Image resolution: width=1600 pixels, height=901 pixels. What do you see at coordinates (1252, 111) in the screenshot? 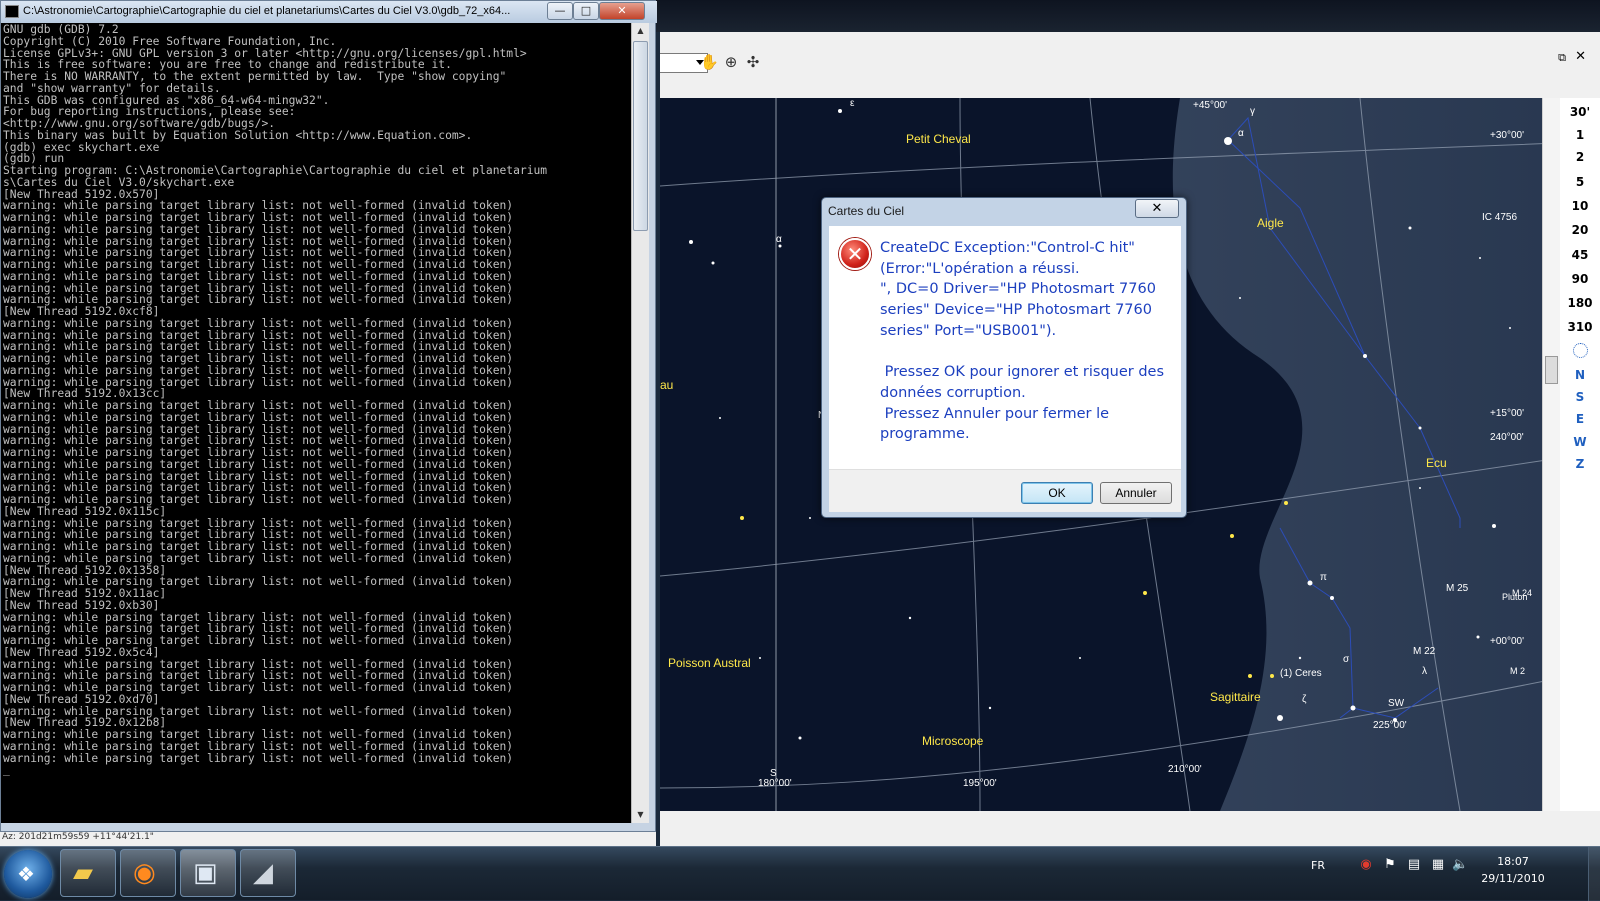
I see `star-greek-label: γ` at bounding box center [1252, 111].